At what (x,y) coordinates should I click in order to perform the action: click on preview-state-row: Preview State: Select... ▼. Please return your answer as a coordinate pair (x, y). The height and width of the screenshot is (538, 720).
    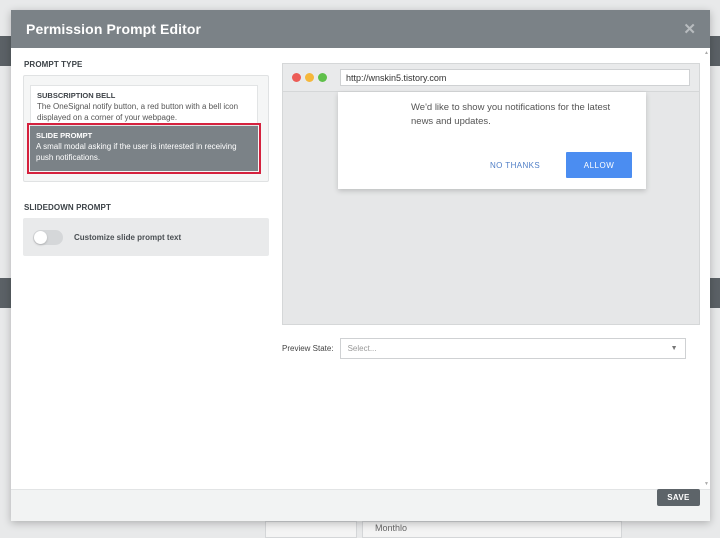
    Looking at the image, I should click on (484, 348).